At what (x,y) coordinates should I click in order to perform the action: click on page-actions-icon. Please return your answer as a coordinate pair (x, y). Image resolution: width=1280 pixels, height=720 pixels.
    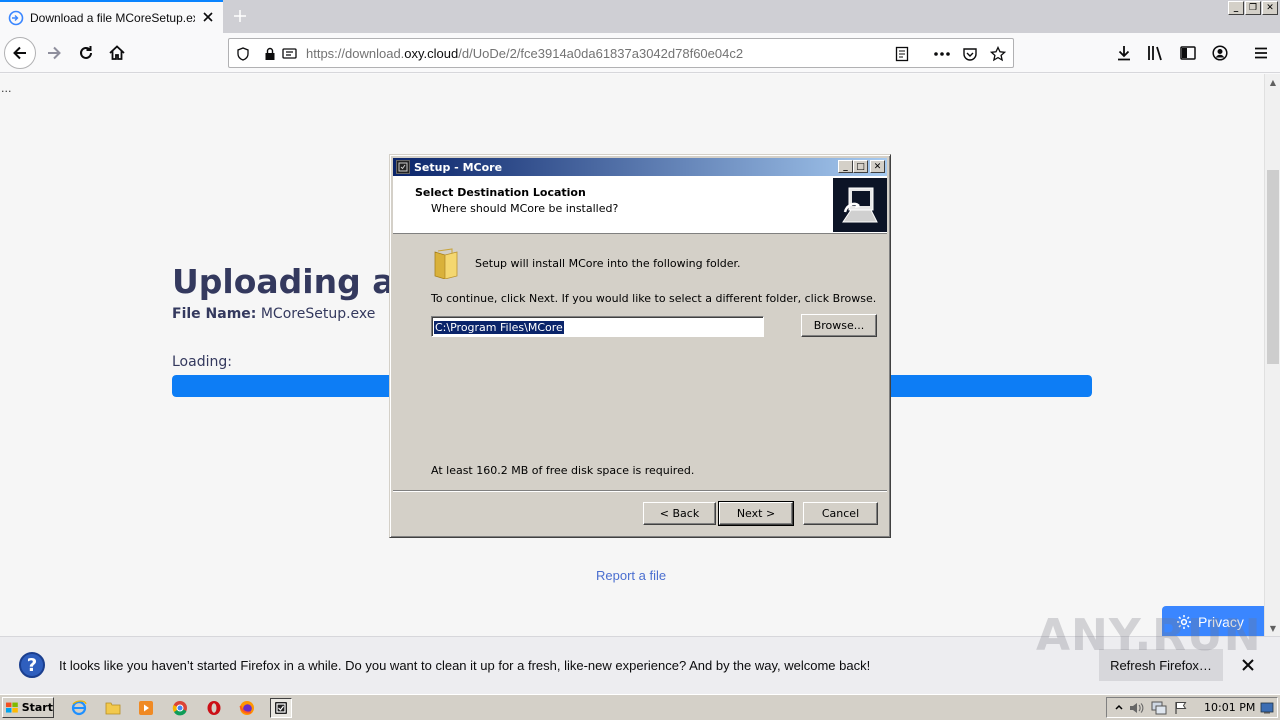
    Looking at the image, I should click on (942, 54).